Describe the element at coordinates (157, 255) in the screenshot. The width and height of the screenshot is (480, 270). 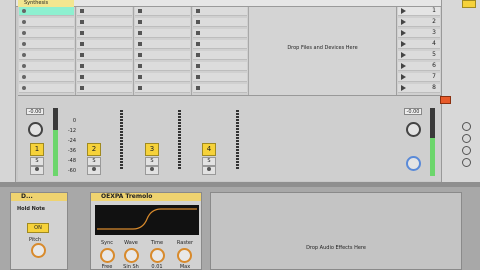
I see `time-knob` at that location.